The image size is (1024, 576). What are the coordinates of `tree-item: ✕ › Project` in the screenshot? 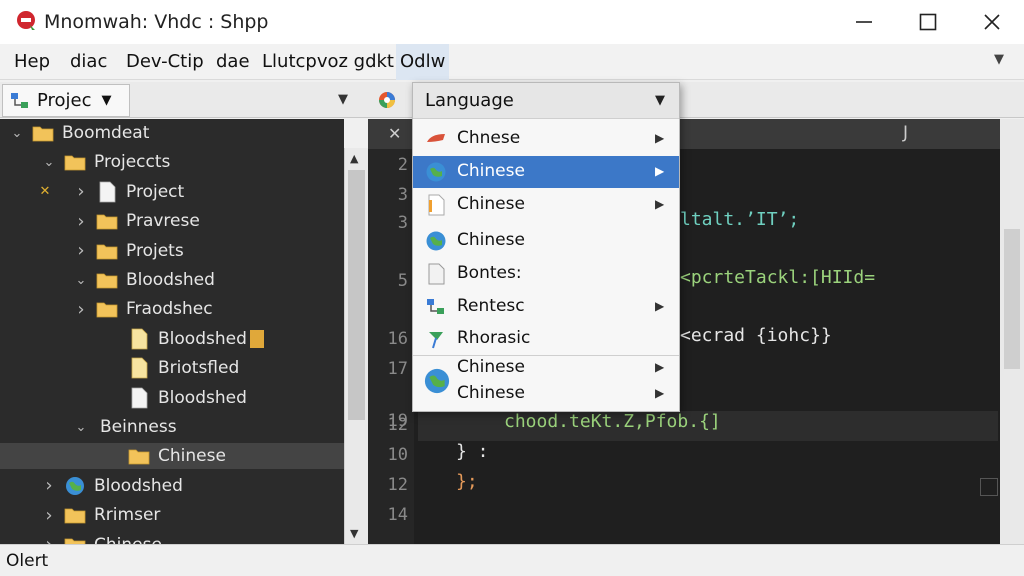 It's located at (172, 192).